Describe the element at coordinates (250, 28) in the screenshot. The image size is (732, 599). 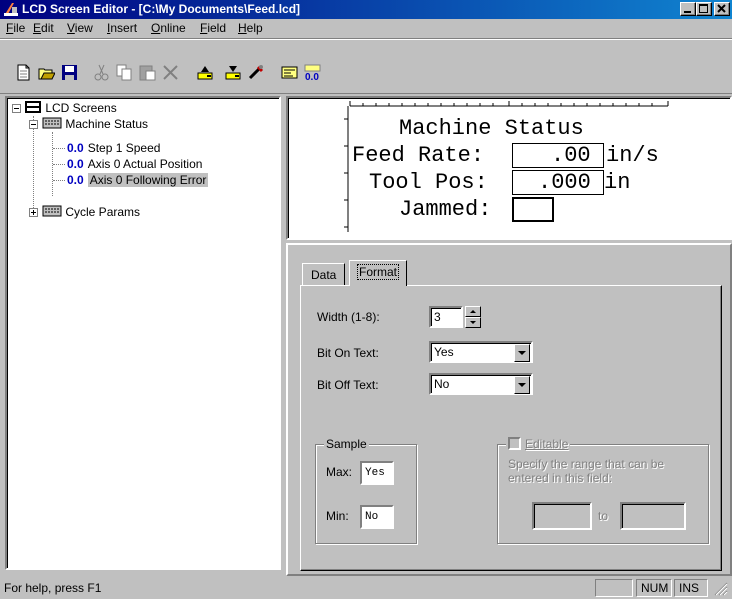
I see `menu-help: Help` at that location.